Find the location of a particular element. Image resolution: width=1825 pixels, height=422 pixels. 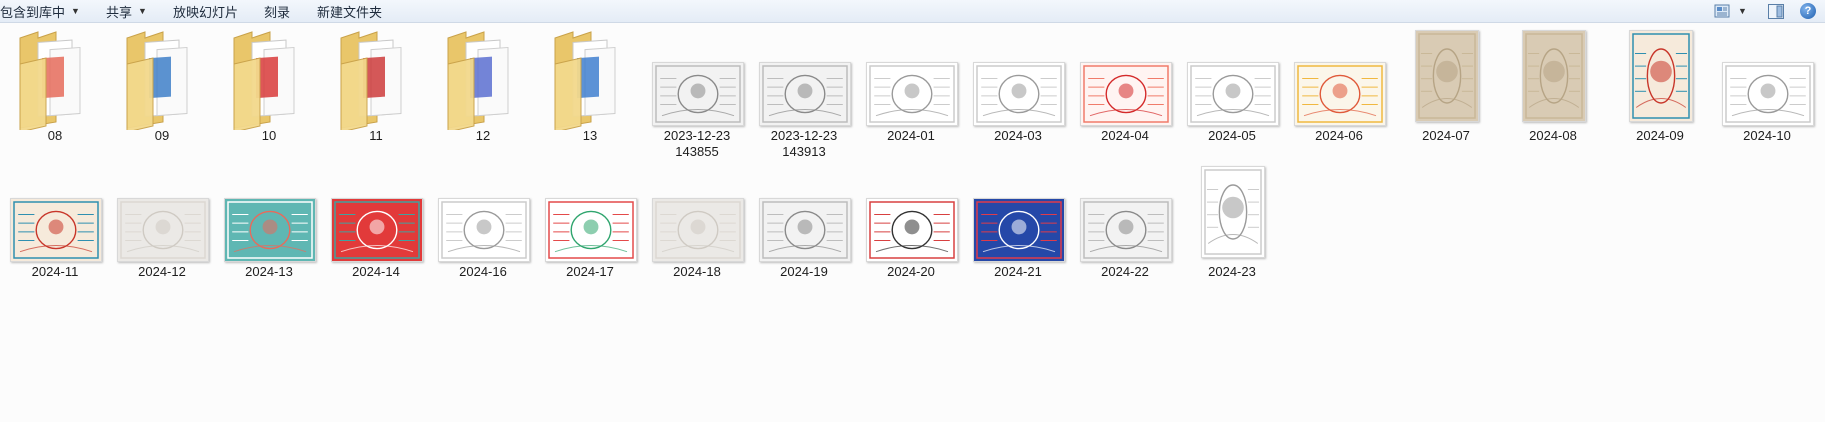

include-library-label: 包含到库中 is located at coordinates (33, 12).